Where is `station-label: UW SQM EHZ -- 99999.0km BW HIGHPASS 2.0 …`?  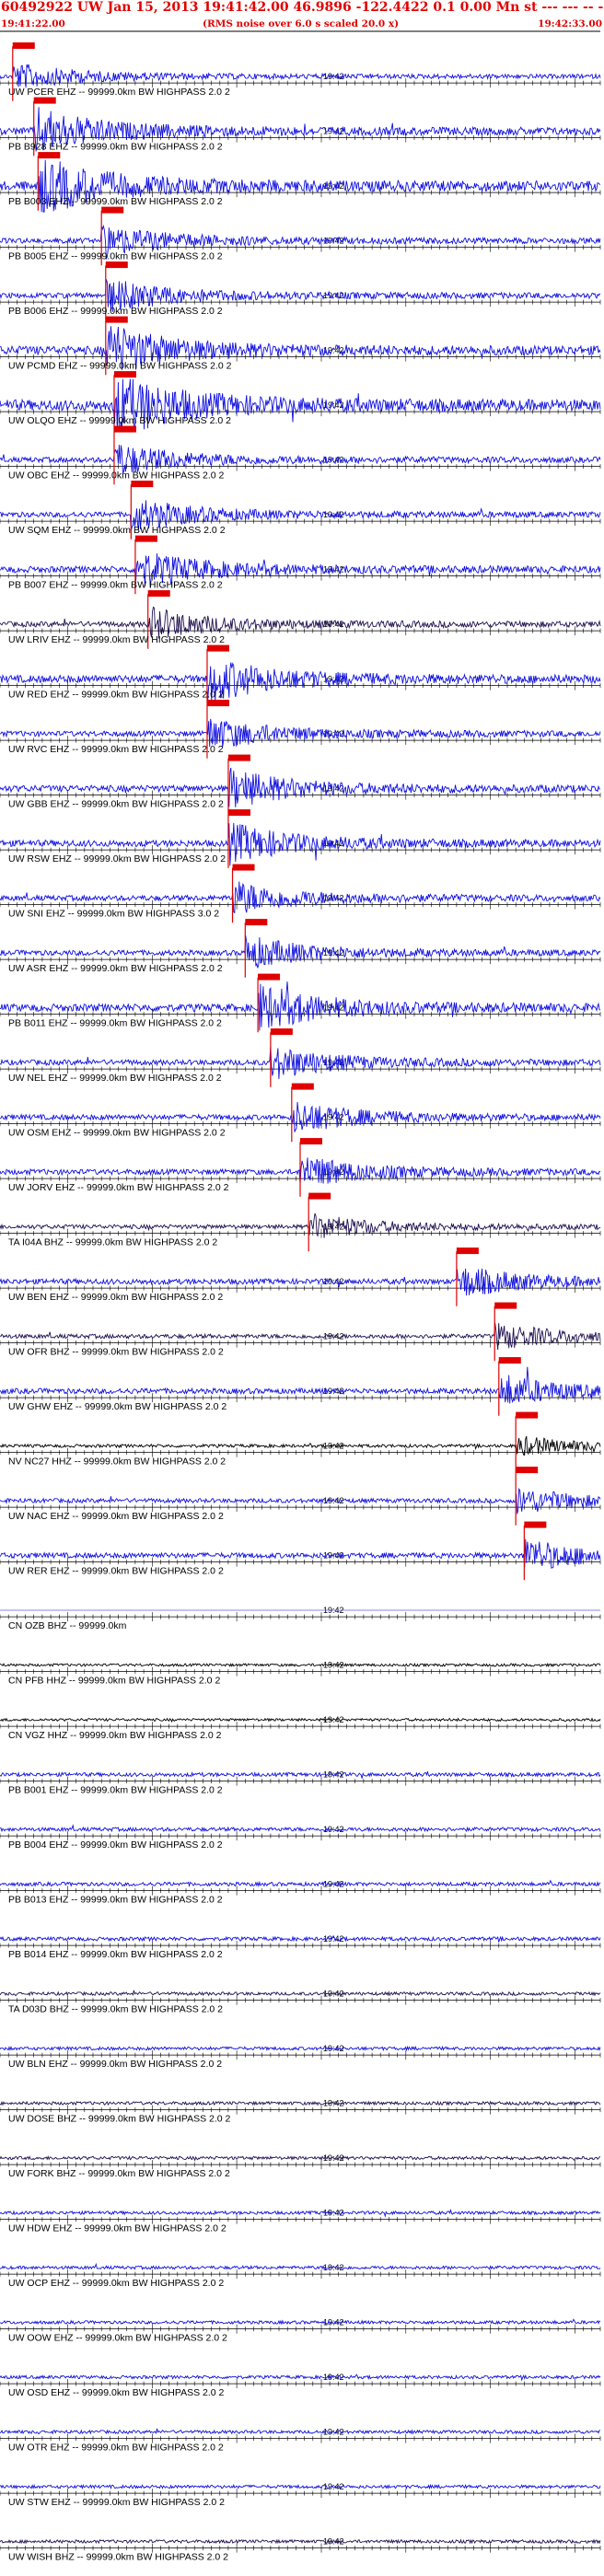
station-label: UW SQM EHZ -- 99999.0km BW HIGHPASS 2.0 … is located at coordinates (117, 530).